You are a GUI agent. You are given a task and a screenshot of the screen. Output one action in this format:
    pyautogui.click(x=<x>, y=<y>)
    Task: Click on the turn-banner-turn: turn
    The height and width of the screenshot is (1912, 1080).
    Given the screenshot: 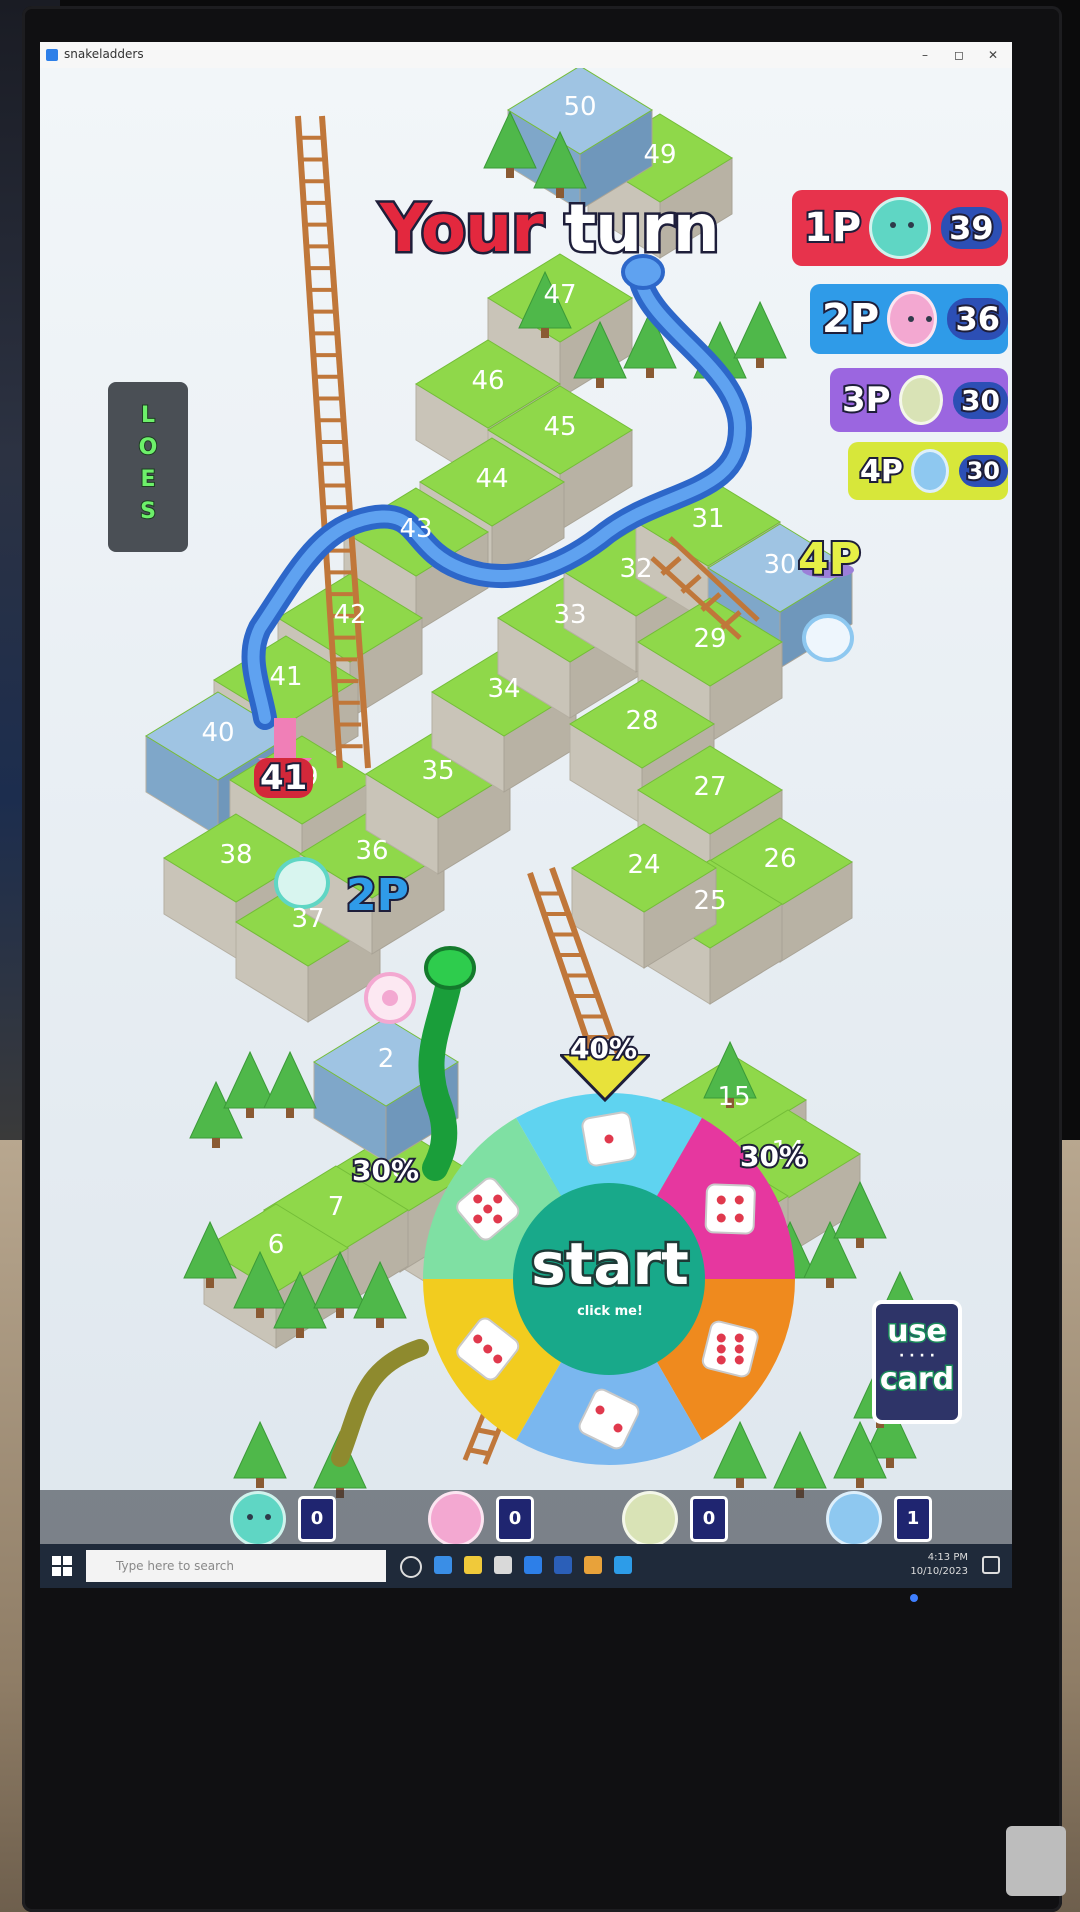 What is the action you would take?
    pyautogui.click(x=642, y=229)
    